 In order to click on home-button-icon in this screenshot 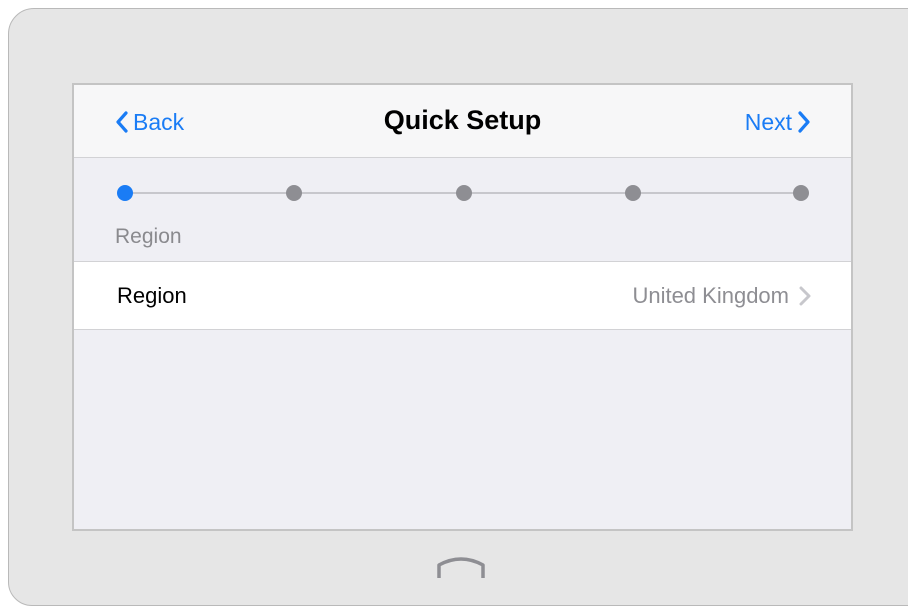, I will do `click(461, 568)`.